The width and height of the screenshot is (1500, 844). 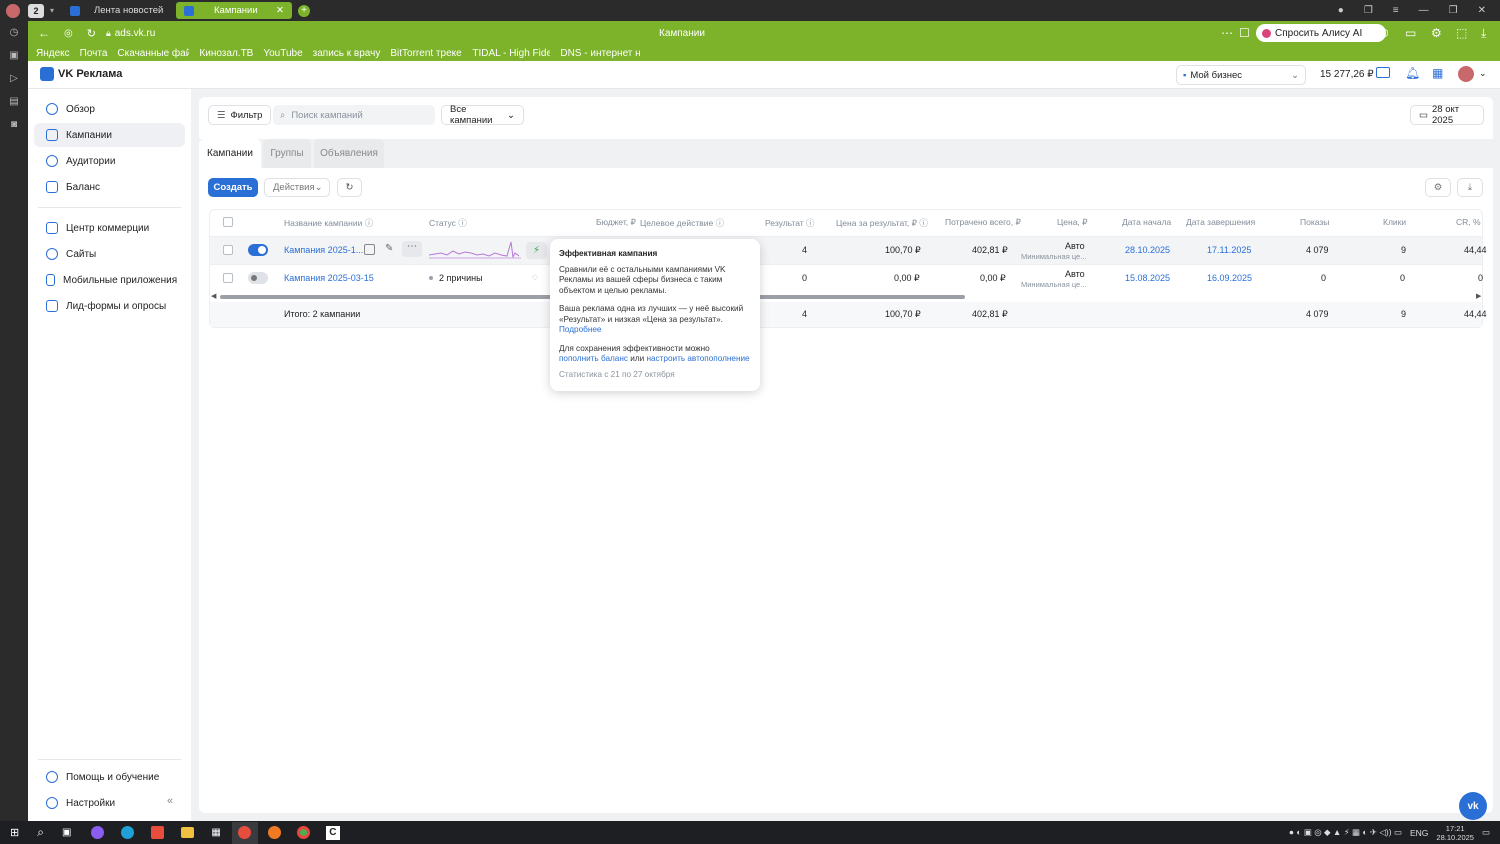 What do you see at coordinates (287, 153) in the screenshot?
I see `tab-groups: Группы` at bounding box center [287, 153].